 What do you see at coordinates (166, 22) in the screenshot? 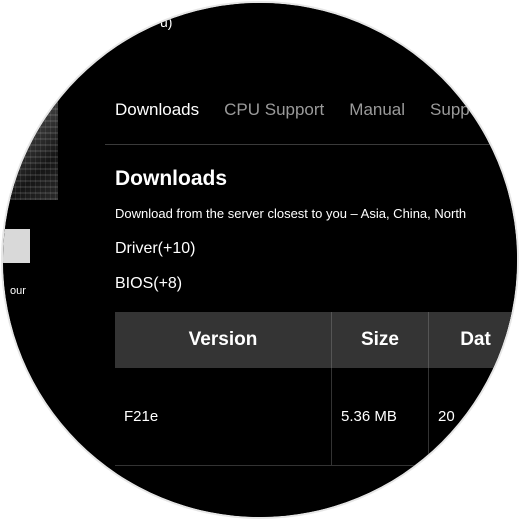
I see `header-partial-text: u)` at bounding box center [166, 22].